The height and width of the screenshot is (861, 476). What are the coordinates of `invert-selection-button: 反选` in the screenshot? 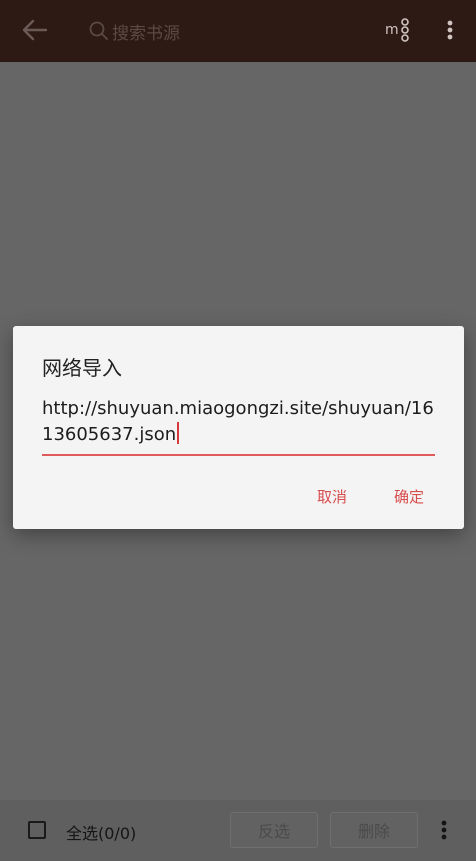 It's located at (274, 830).